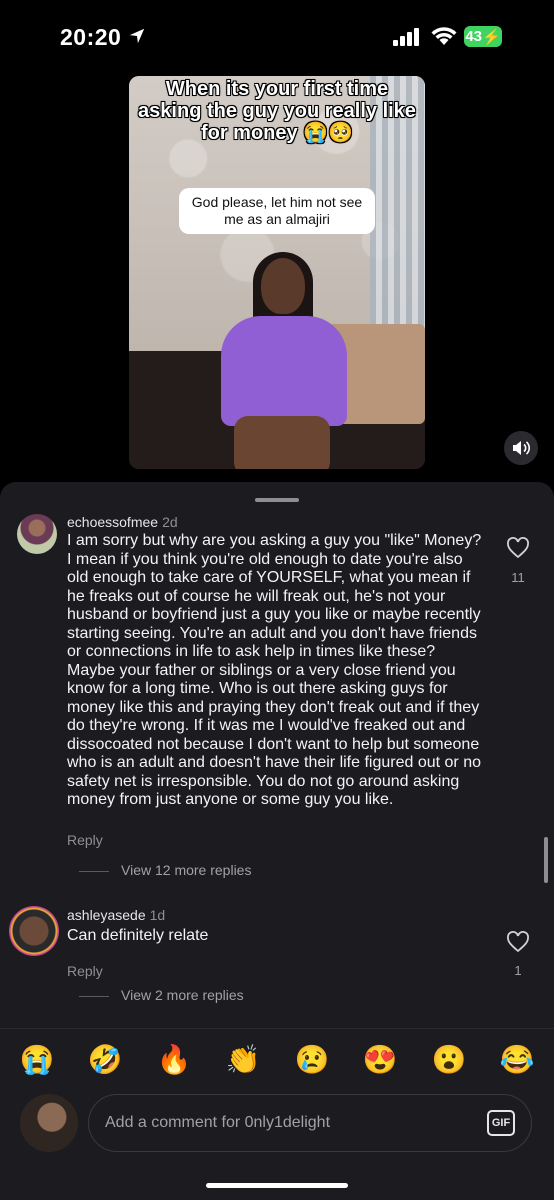  I want to click on emoji-button: 😂, so click(517, 1060).